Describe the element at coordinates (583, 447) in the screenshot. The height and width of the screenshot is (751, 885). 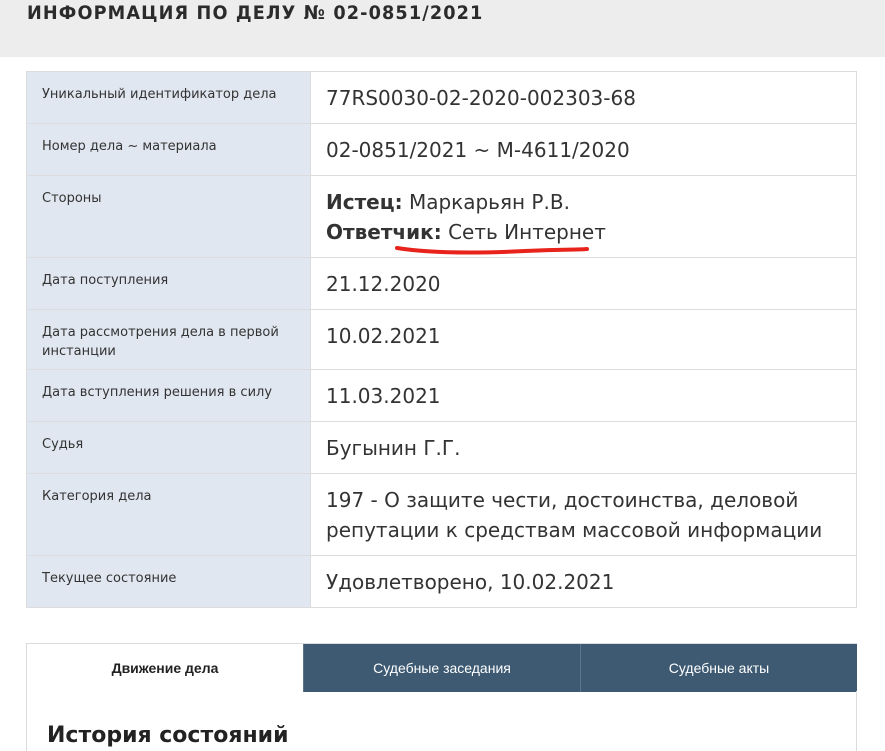
I see `row-value: Бугынин Г.Г.` at that location.